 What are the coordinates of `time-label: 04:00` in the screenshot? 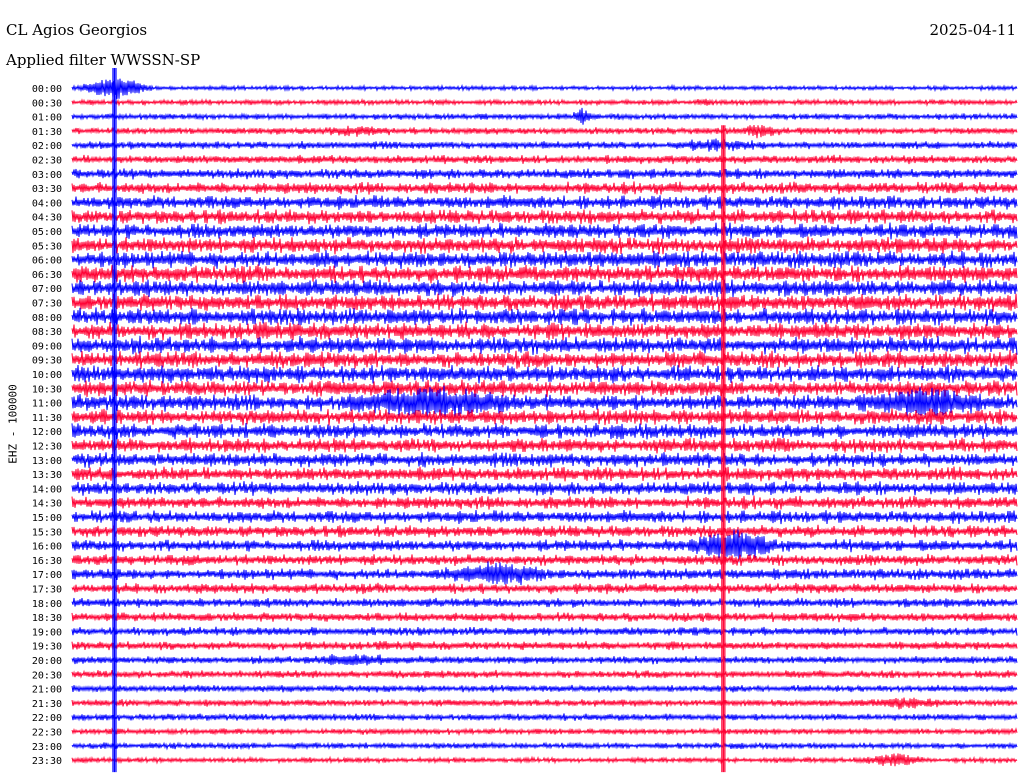 It's located at (47, 203).